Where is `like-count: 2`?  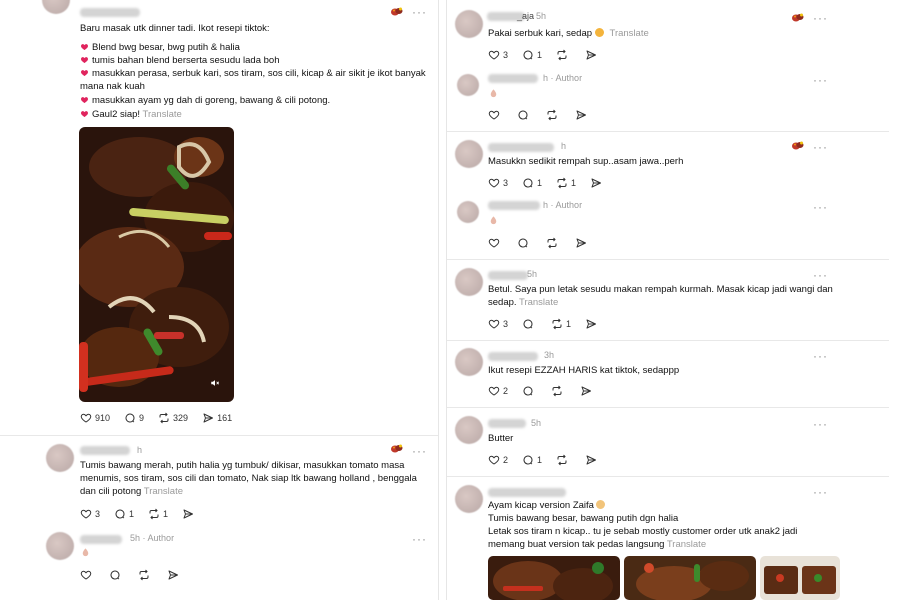 like-count: 2 is located at coordinates (506, 391).